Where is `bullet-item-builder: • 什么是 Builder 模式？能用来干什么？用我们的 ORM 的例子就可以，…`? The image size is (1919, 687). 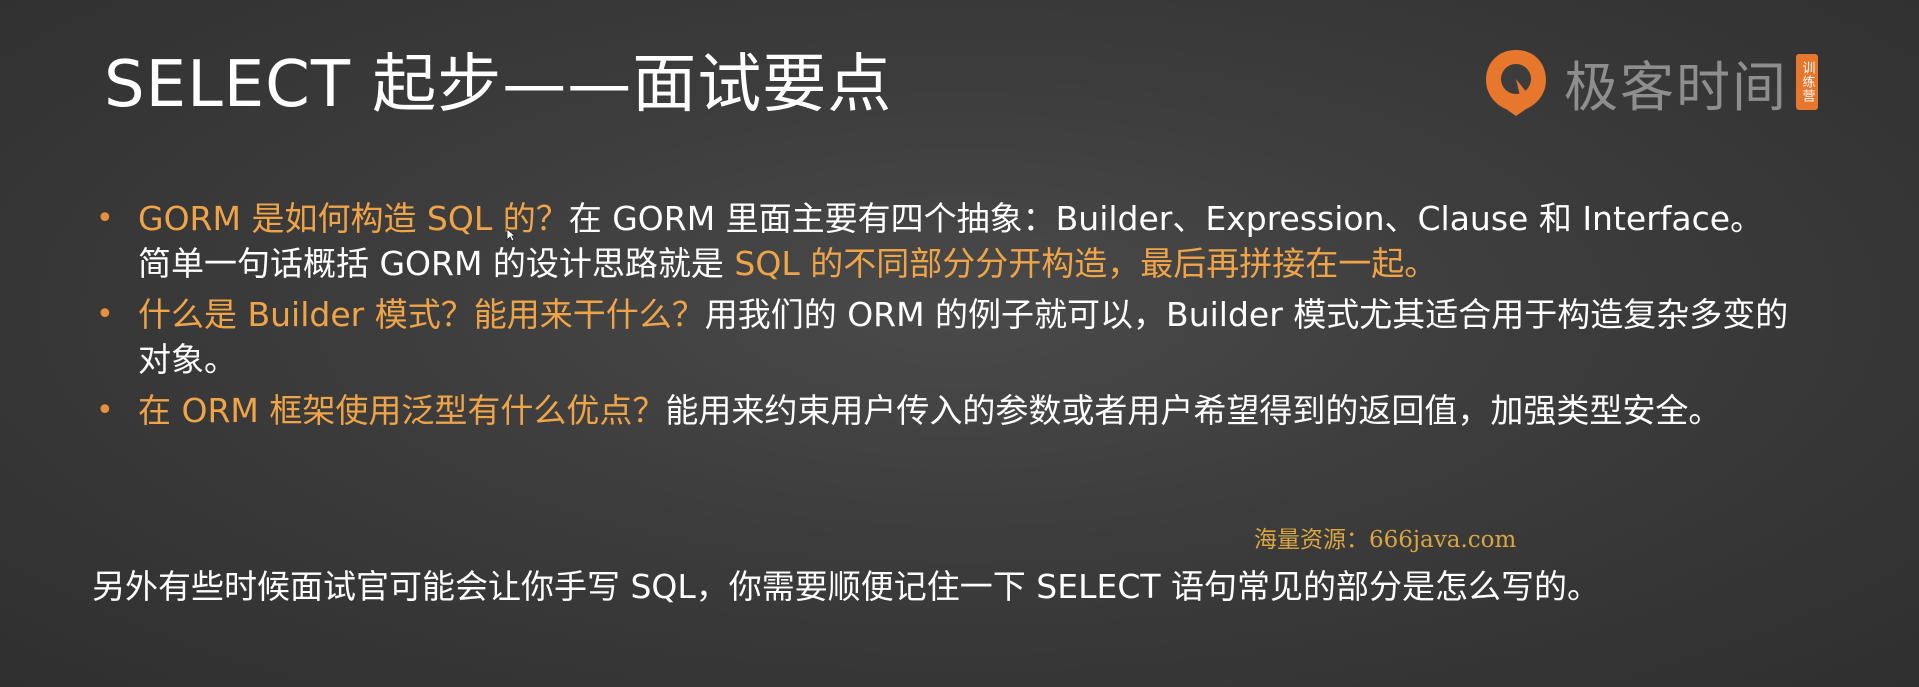
bullet-item-builder: • 什么是 Builder 模式？能用来干什么？用我们的 ORM 的例子就可以，… is located at coordinates (946, 337).